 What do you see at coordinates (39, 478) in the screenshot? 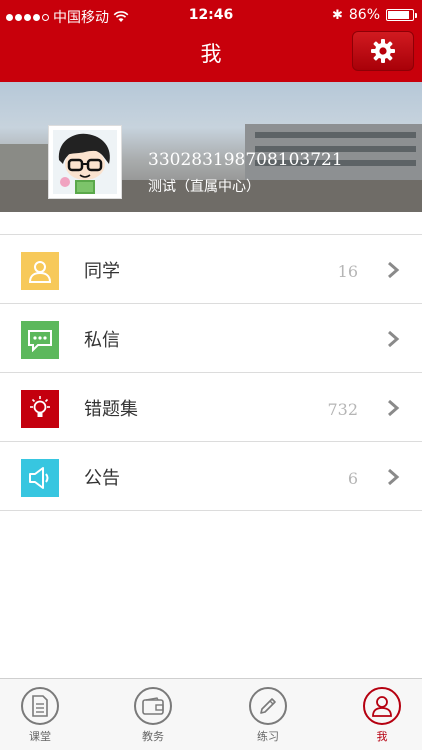
I see `speaker-icon` at bounding box center [39, 478].